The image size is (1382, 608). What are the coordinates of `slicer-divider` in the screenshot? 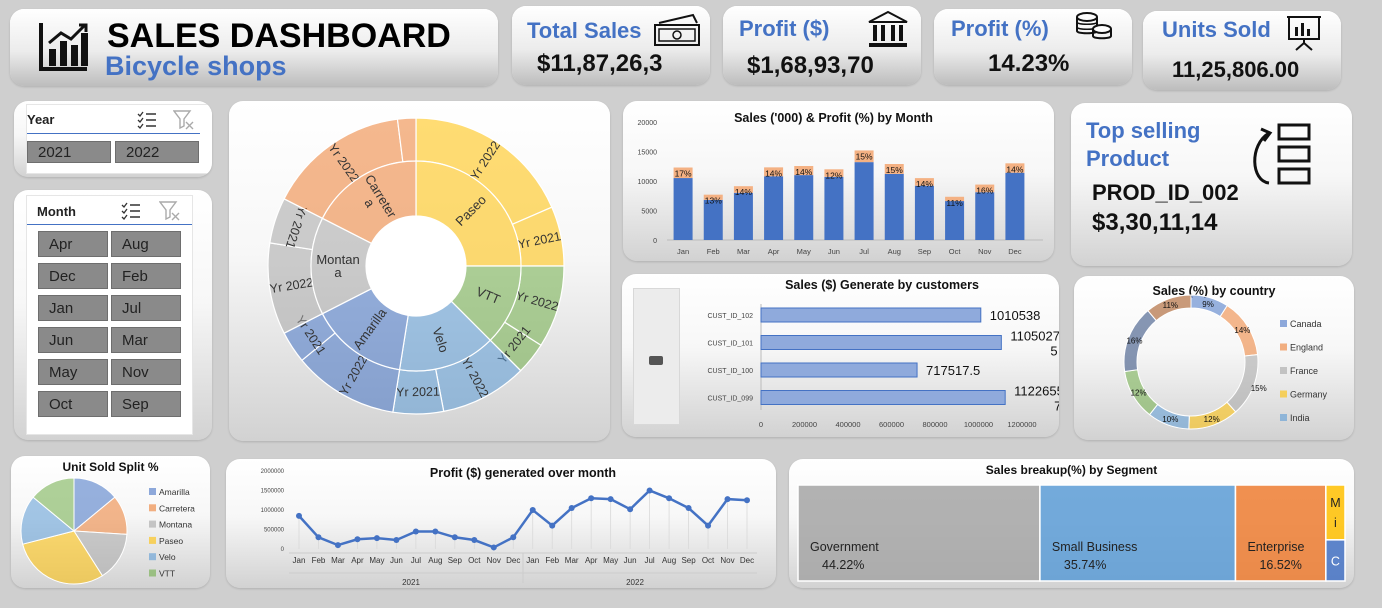 It's located at (109, 224).